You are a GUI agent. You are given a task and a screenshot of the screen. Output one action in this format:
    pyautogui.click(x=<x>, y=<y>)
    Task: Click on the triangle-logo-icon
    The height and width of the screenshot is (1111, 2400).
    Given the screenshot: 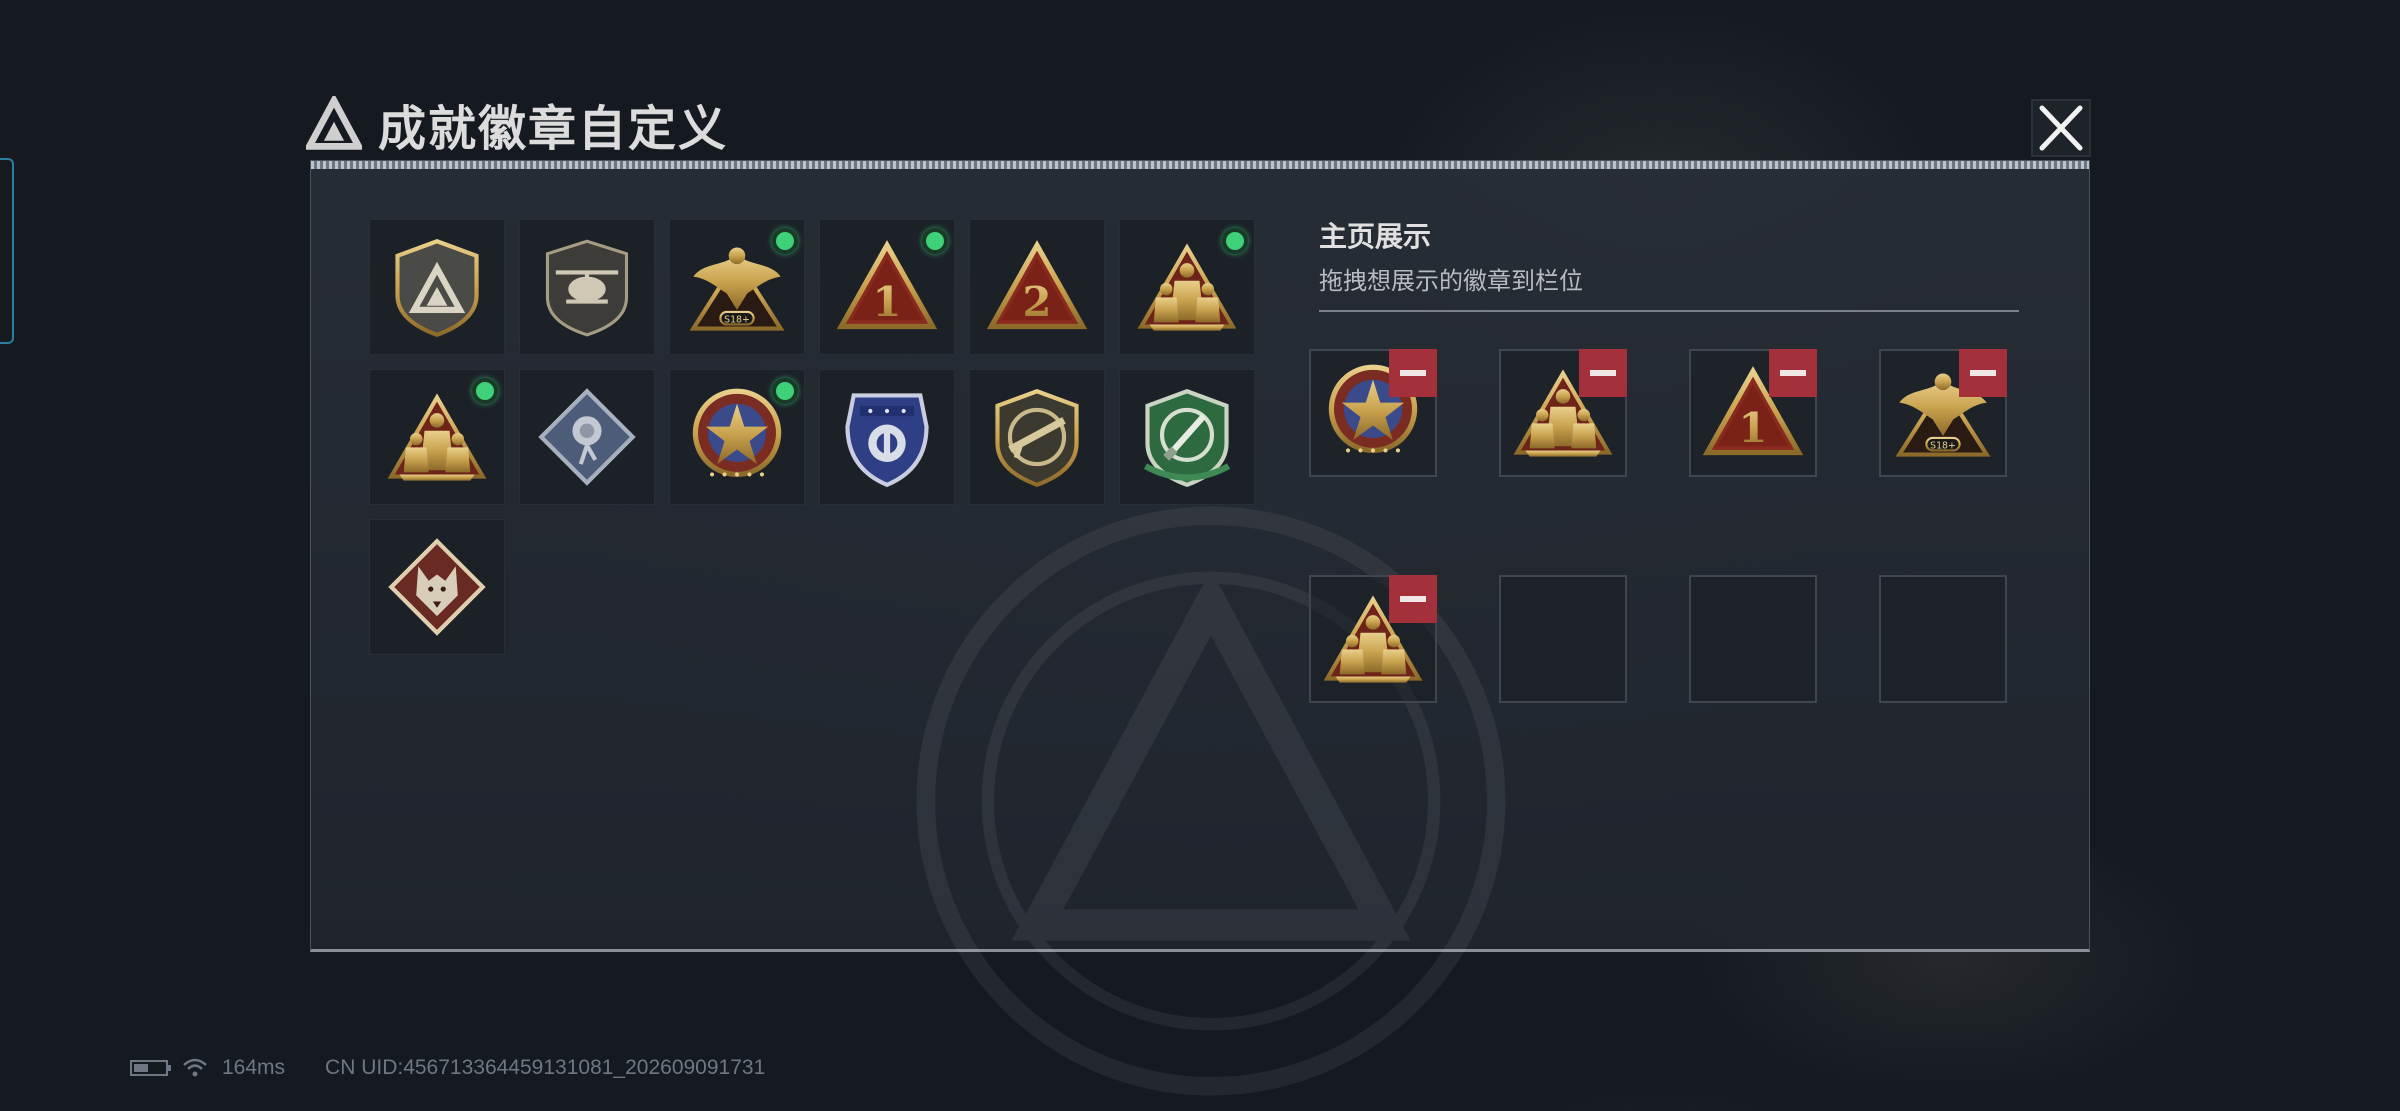 What is the action you would take?
    pyautogui.click(x=334, y=123)
    